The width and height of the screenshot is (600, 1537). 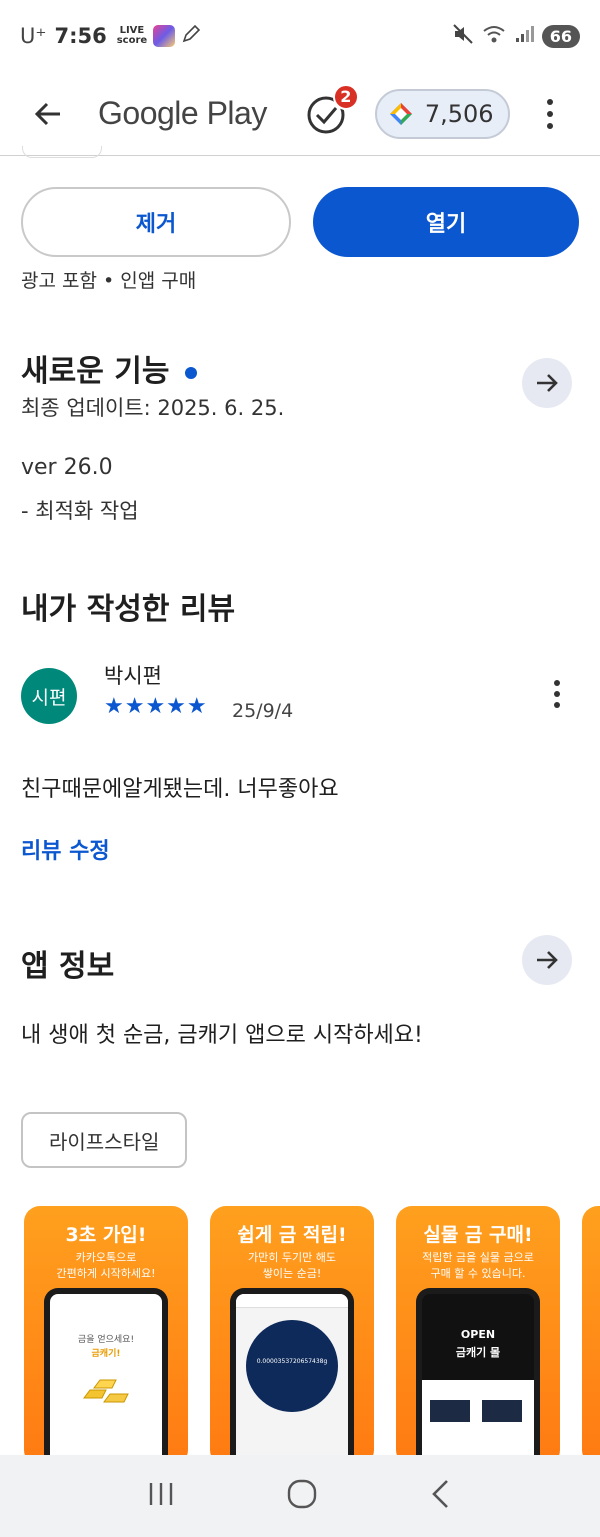 What do you see at coordinates (65, 849) in the screenshot?
I see `edit-review-link: 리뷰 수정` at bounding box center [65, 849].